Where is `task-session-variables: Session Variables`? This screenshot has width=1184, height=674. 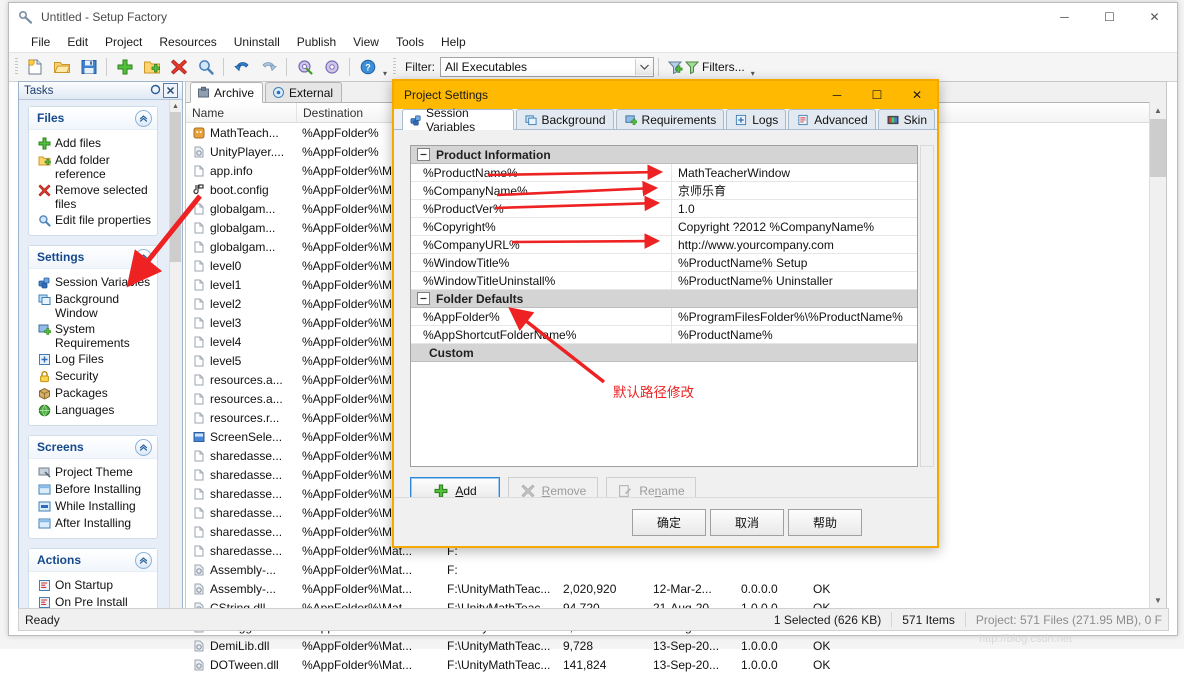
task-session-variables: Session Variables is located at coordinates (94, 282).